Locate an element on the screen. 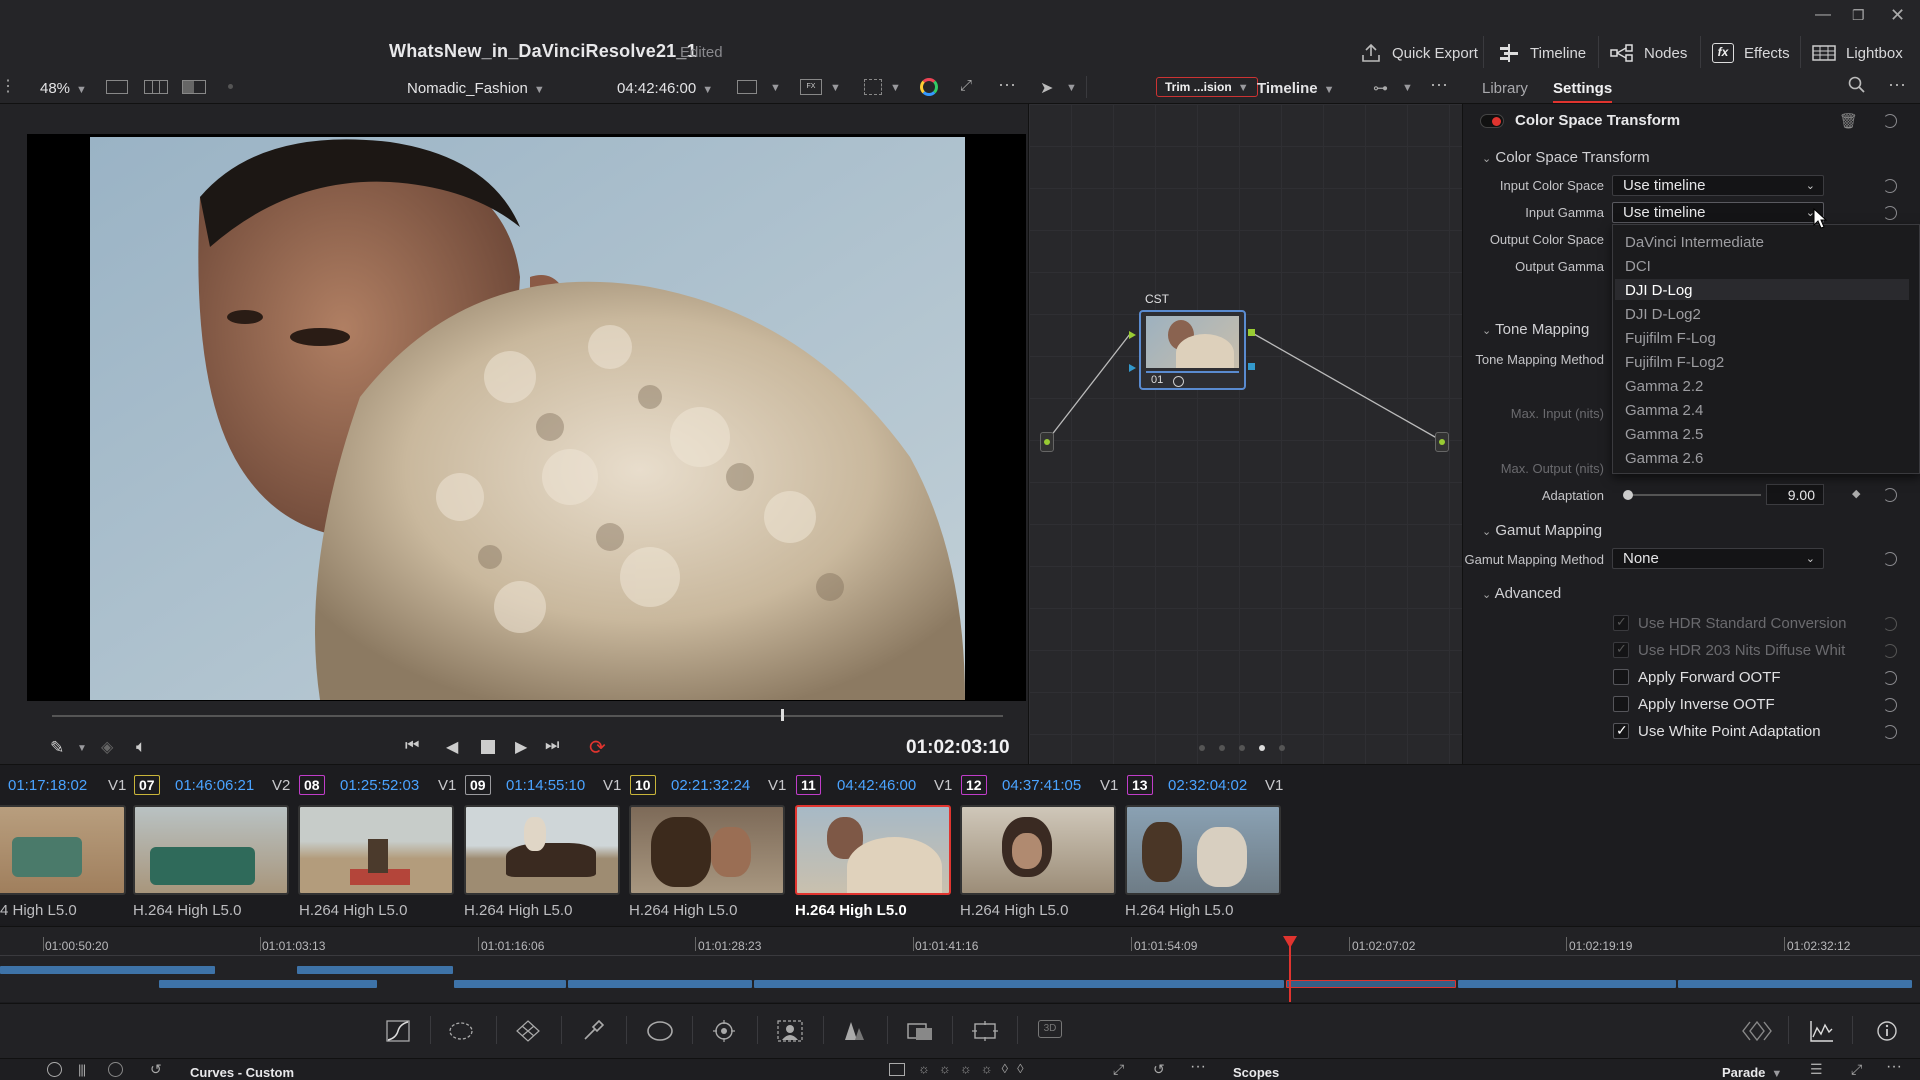  cst-node: 01 is located at coordinates (1192, 350).